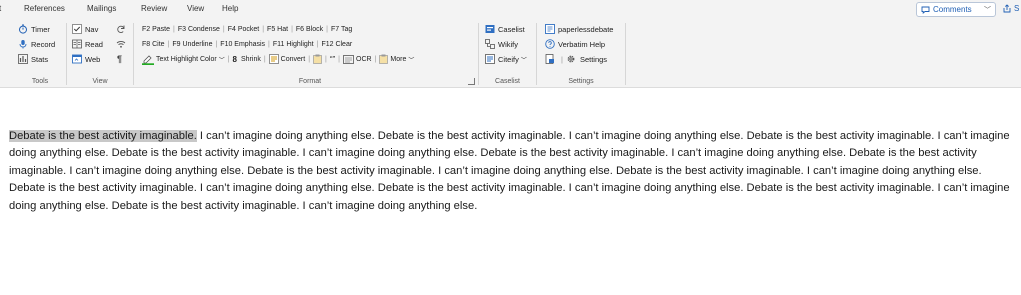 This screenshot has height=295, width=1021. I want to click on text-highlight-color-label: Text Highlight Color, so click(186, 59).